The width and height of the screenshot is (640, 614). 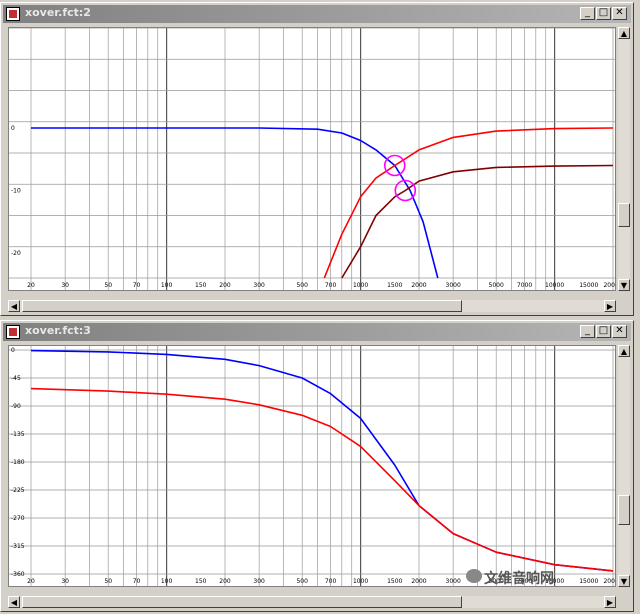 What do you see at coordinates (16, 253) in the screenshot?
I see `y-tick-label: -20` at bounding box center [16, 253].